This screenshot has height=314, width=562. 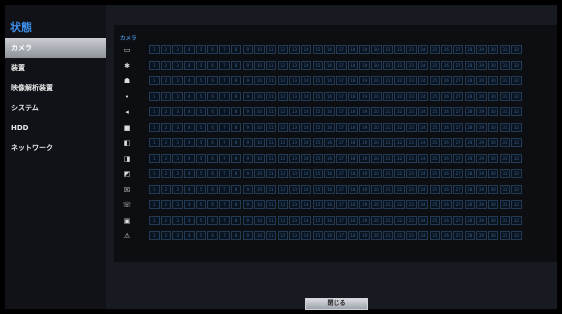 What do you see at coordinates (376, 111) in the screenshot?
I see `channel-cell: 20` at bounding box center [376, 111].